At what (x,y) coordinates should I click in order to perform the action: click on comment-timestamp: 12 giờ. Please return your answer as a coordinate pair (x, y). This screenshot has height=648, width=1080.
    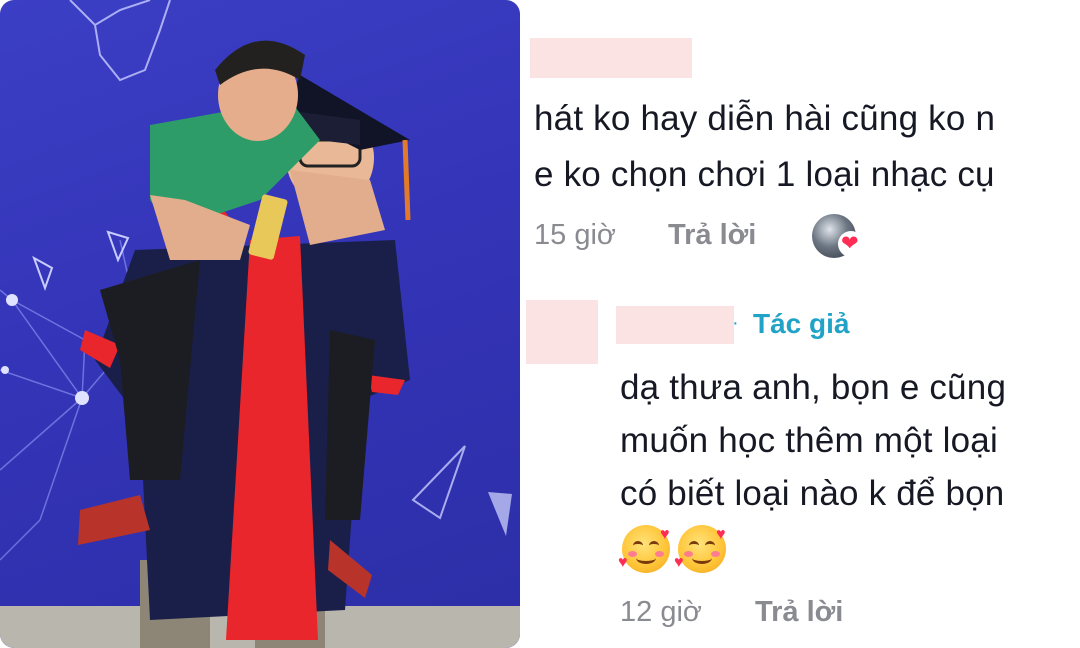
    Looking at the image, I should click on (661, 612).